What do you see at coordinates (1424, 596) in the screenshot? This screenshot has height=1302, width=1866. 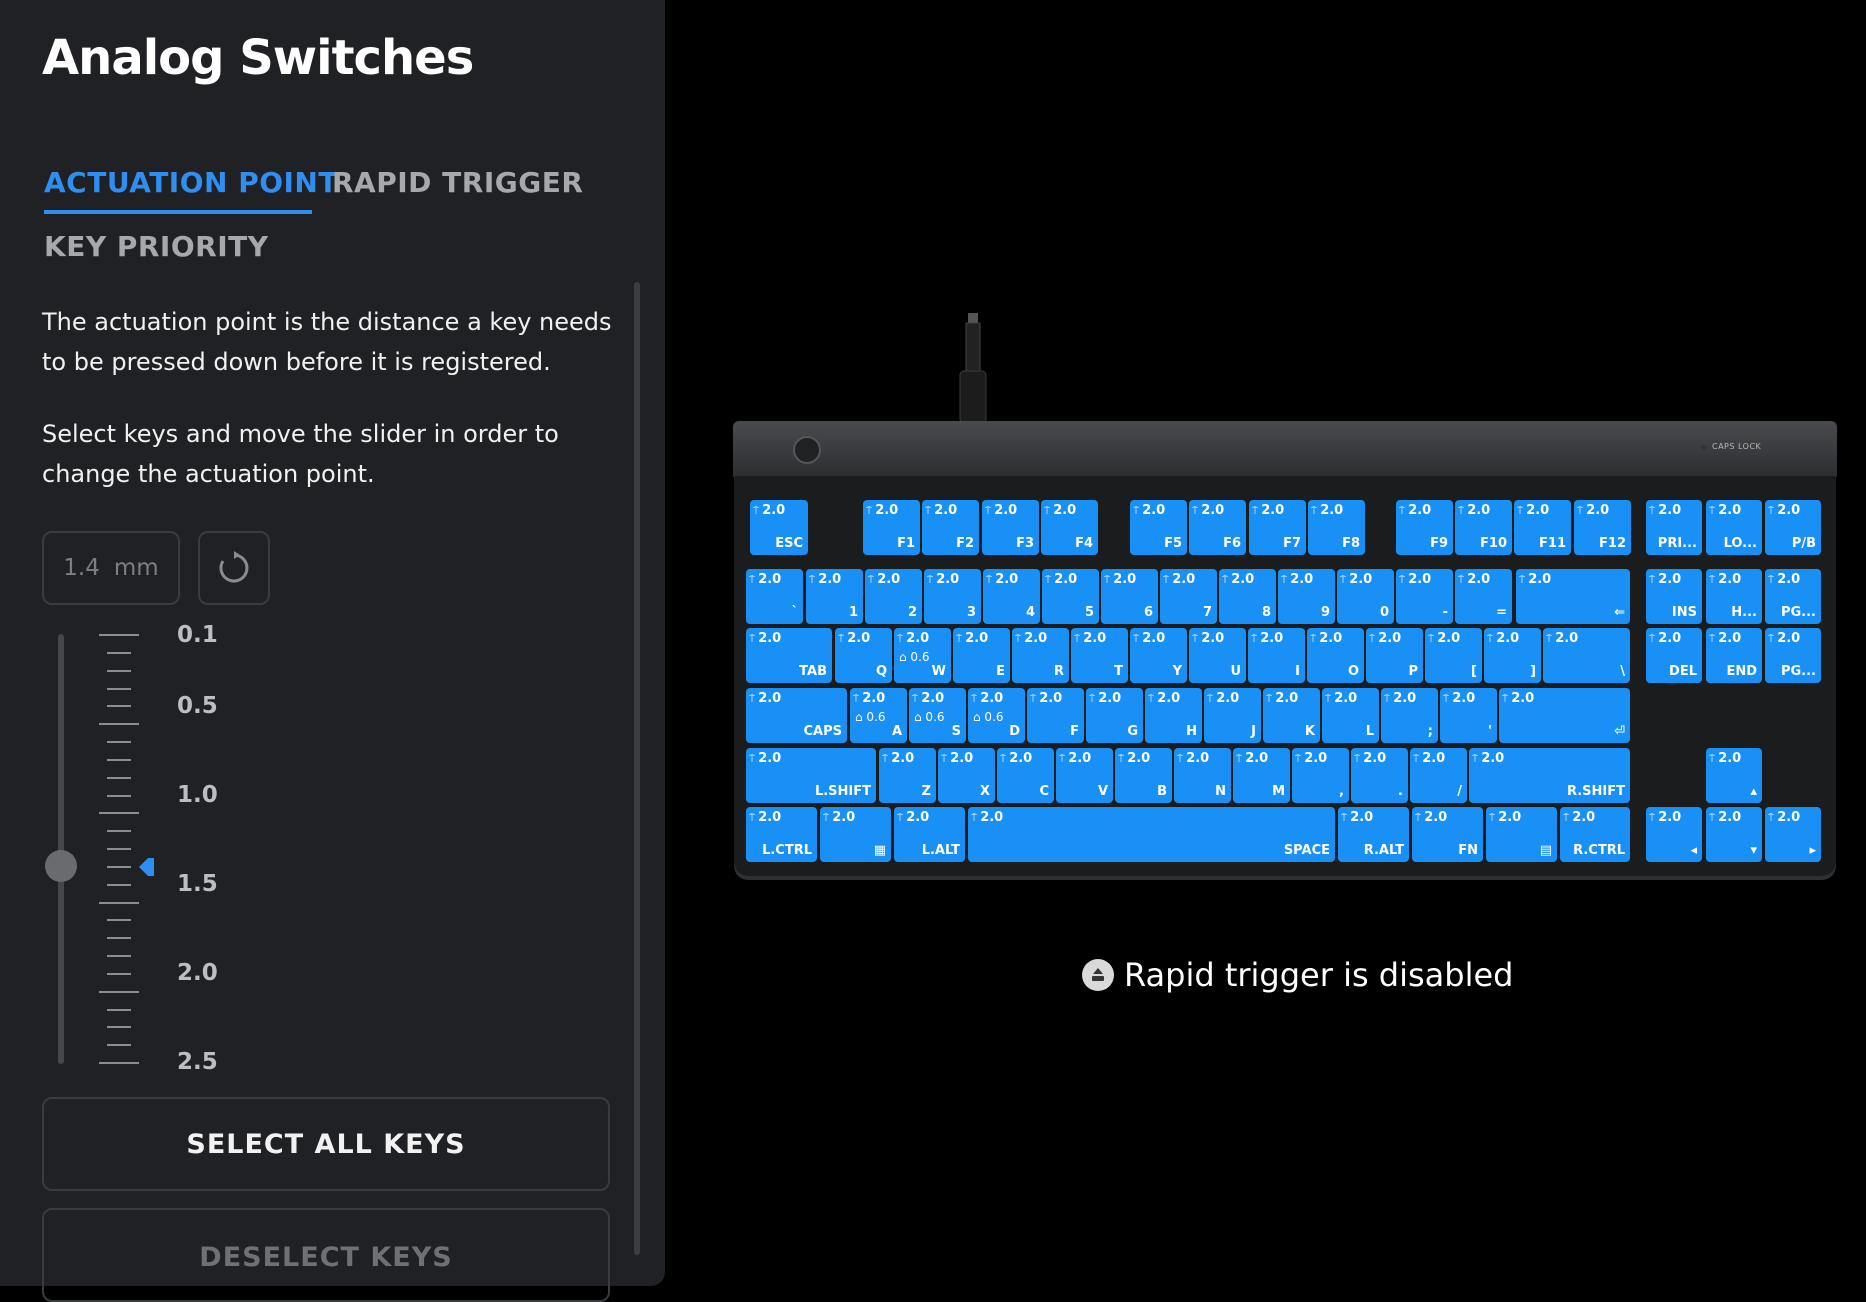 I see `key--: 2.0 -` at bounding box center [1424, 596].